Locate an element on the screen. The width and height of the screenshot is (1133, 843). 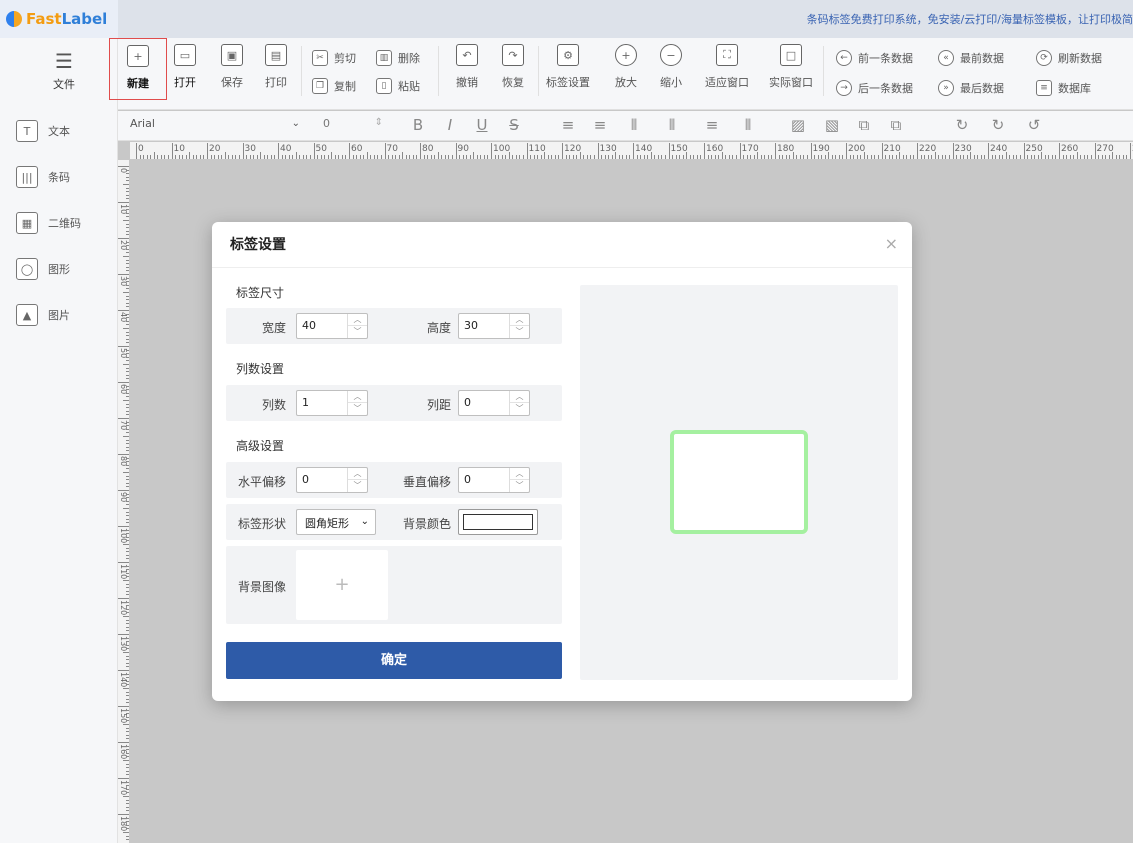
copy-button: ❐ 复制 is located at coordinates (334, 86).